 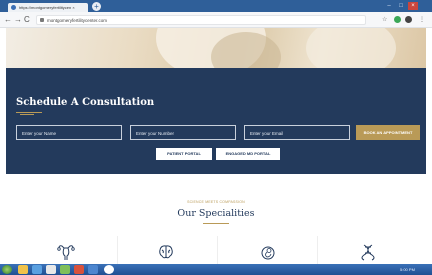 What do you see at coordinates (69, 132) in the screenshot?
I see `name-input: Enter your Name` at bounding box center [69, 132].